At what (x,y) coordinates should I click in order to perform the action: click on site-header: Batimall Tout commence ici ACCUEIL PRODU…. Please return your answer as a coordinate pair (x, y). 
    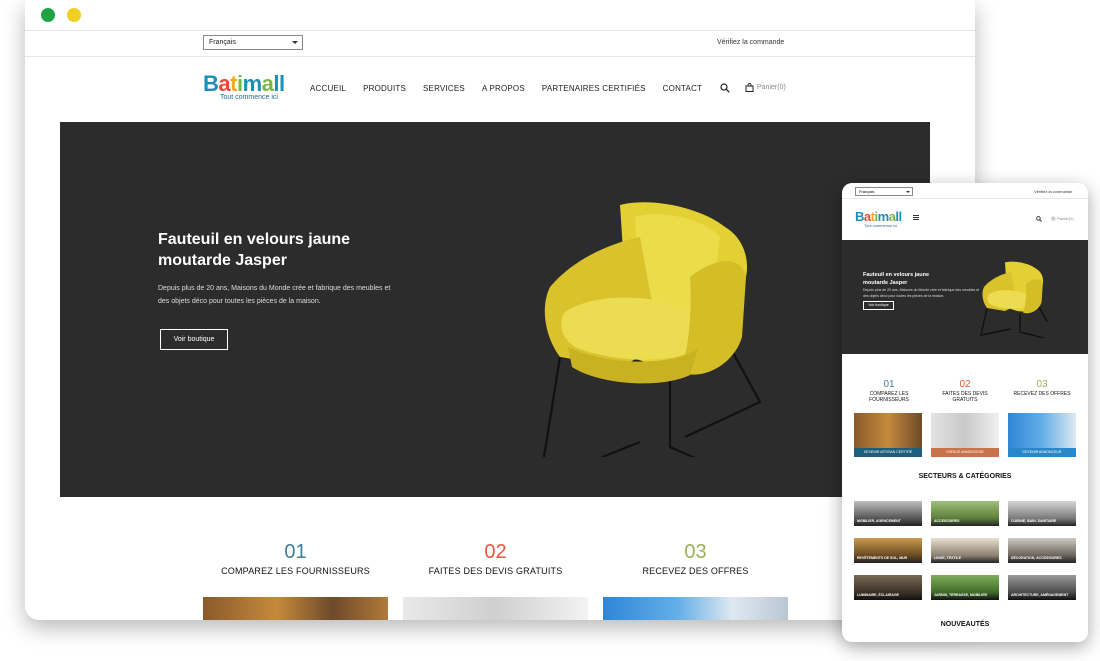
    Looking at the image, I should click on (500, 89).